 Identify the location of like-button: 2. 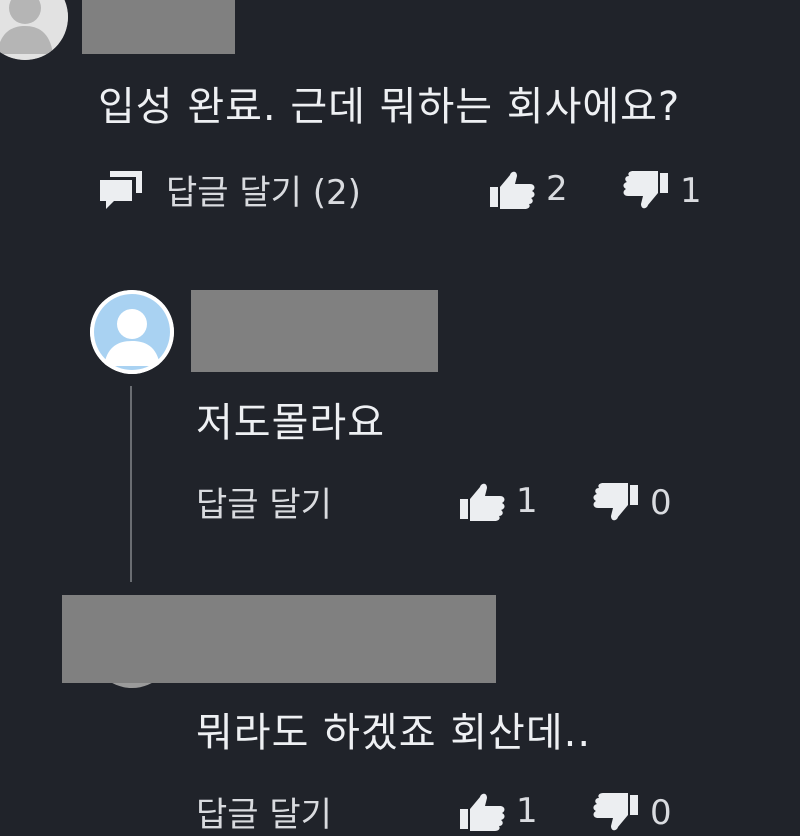
(528, 189).